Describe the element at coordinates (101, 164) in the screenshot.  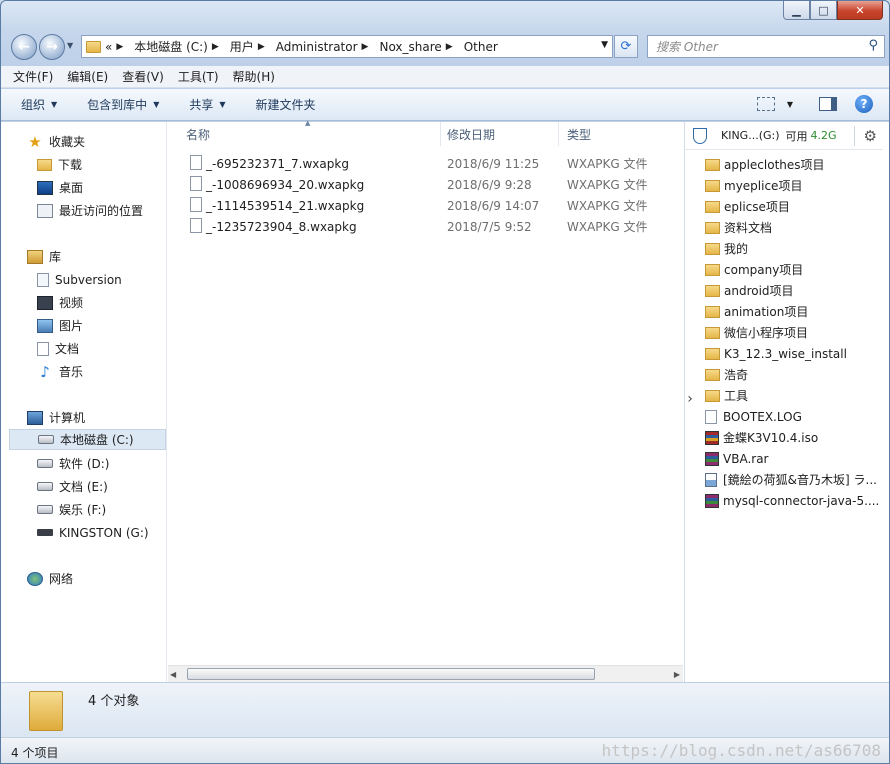
I see `nav-downloads: 下载` at that location.